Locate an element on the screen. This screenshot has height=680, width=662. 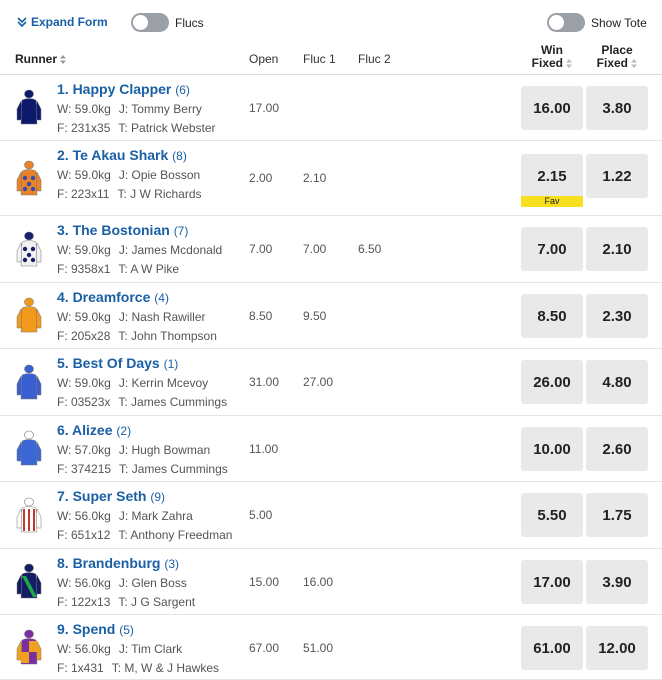
runner-weight-jockey: W: 56.0kg J: Glen Boss is located at coordinates (122, 583).